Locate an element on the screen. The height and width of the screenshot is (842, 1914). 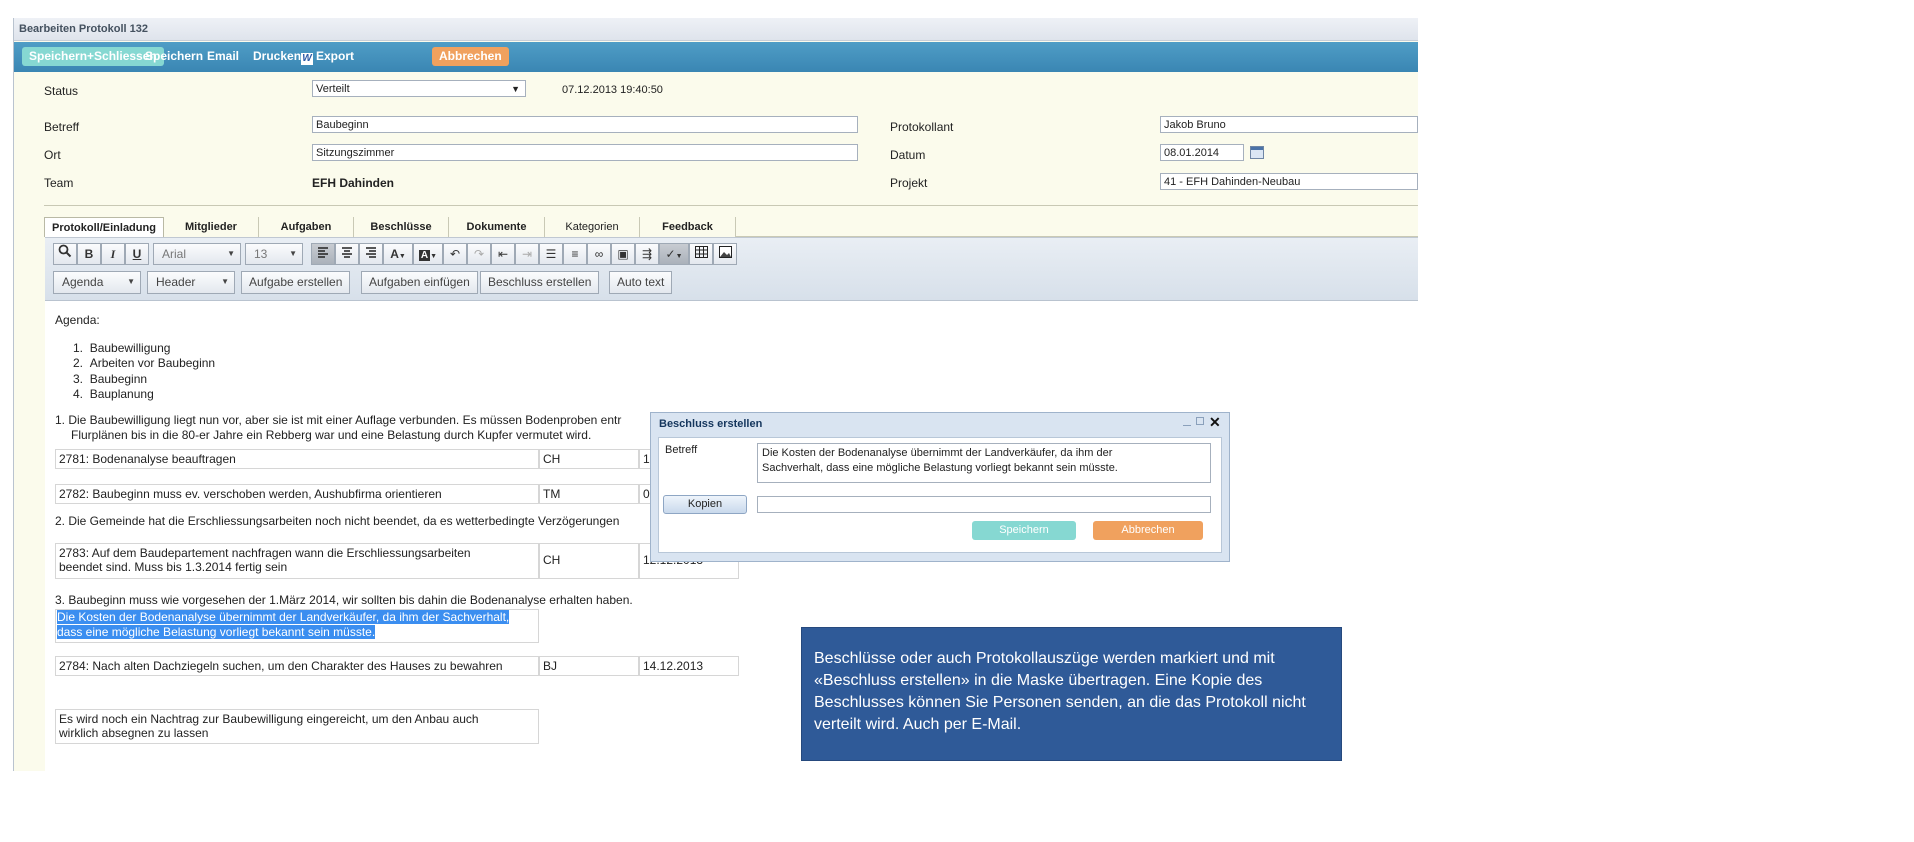
tab-dokumente: Dokumente is located at coordinates (497, 227).